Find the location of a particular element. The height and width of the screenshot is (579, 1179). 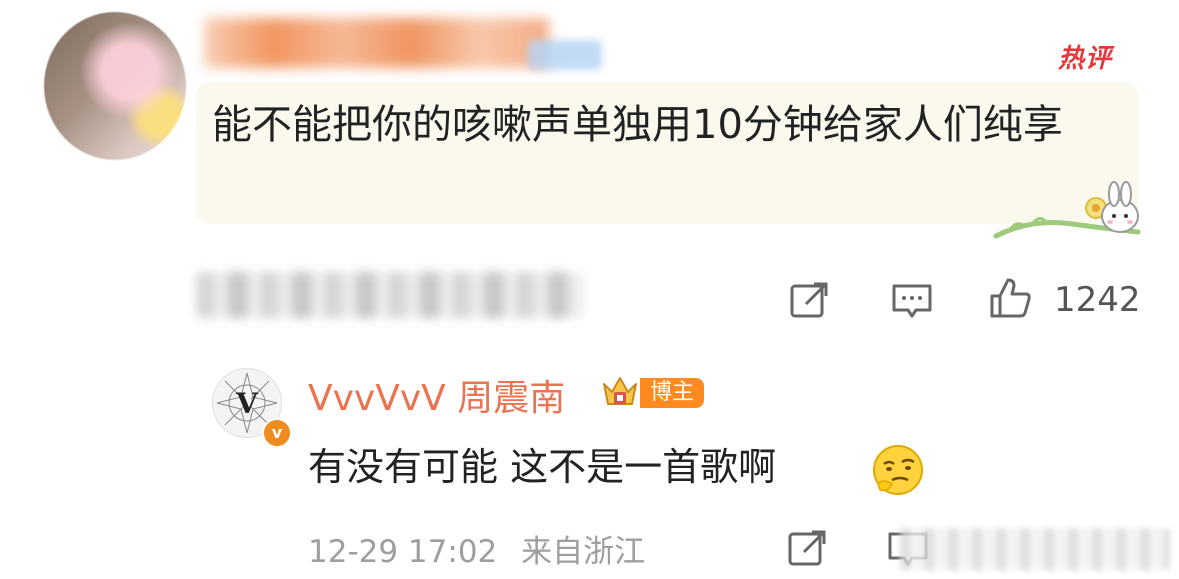

bunny-sticker-icon is located at coordinates (1067, 210).